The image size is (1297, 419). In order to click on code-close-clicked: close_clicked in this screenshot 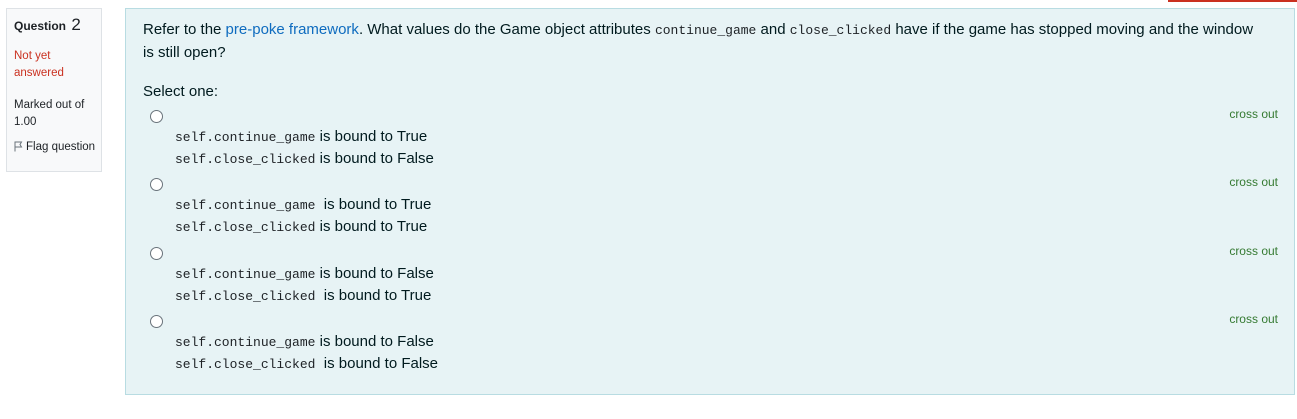, I will do `click(840, 30)`.